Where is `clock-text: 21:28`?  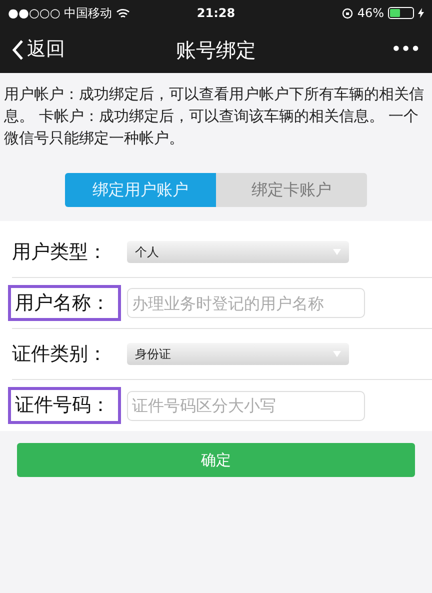
clock-text: 21:28 is located at coordinates (216, 13).